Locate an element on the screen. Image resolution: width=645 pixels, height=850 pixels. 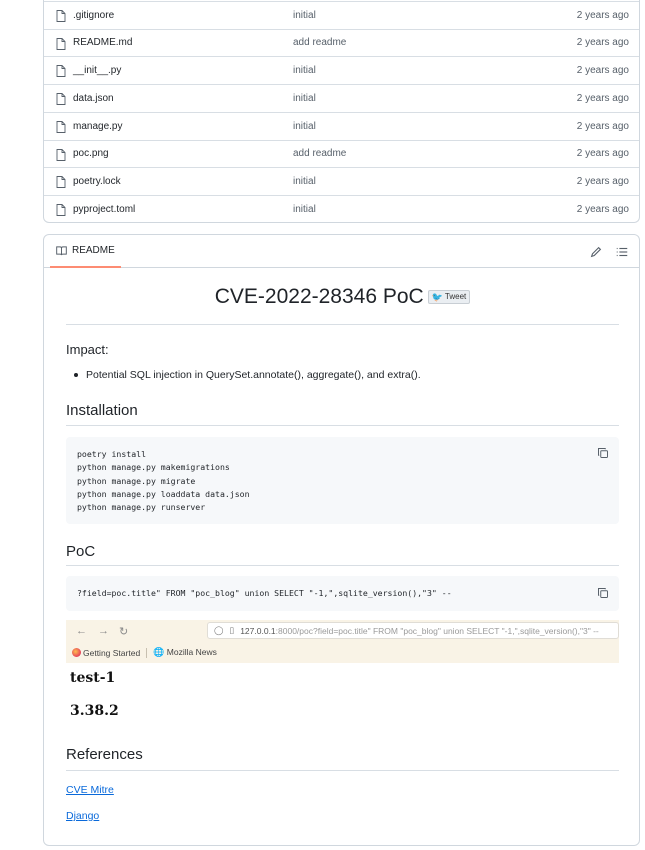
code-line: python manage.py makemigrations is located at coordinates (153, 467).